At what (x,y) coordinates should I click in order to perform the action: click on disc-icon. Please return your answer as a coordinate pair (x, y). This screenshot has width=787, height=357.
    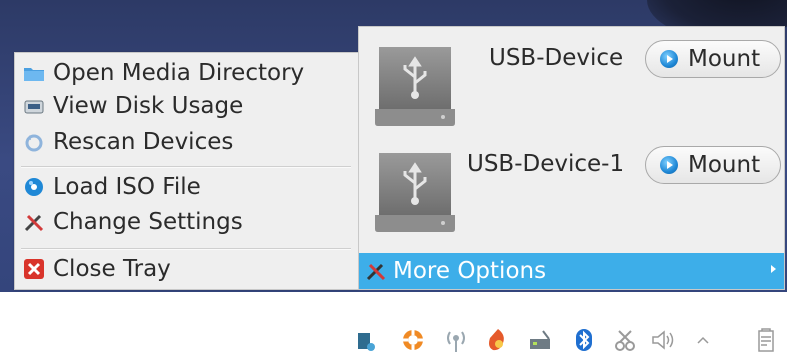
    Looking at the image, I should click on (34, 187).